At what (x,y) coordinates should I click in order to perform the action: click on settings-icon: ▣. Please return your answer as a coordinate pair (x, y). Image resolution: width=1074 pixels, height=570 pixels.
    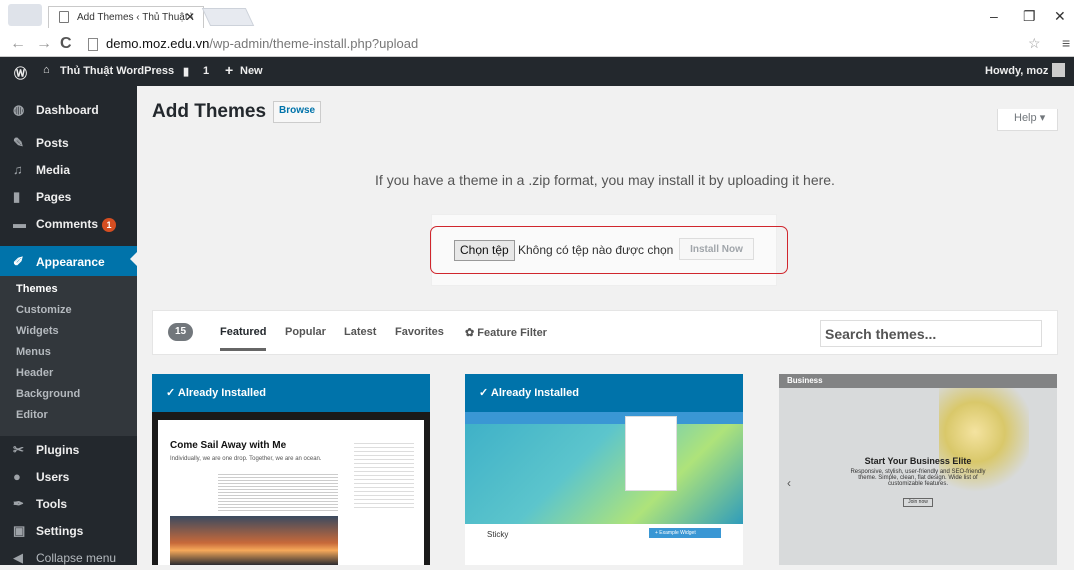
    Looking at the image, I should click on (19, 530).